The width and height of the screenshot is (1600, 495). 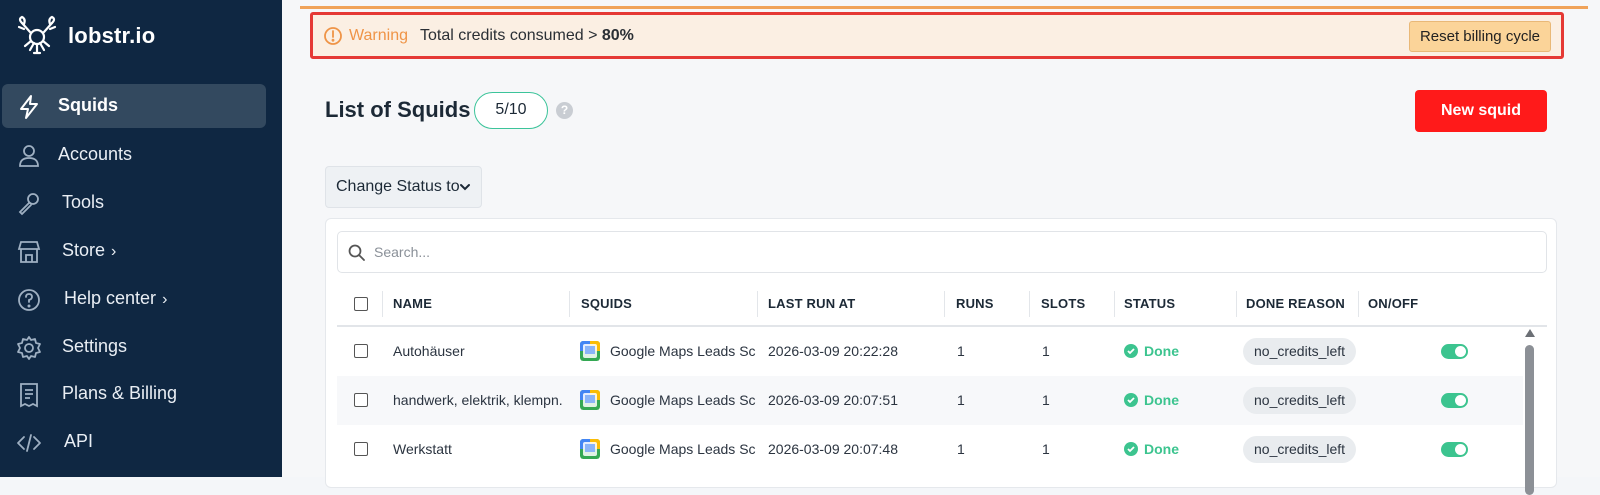 I want to click on receipt-icon, so click(x=29, y=395).